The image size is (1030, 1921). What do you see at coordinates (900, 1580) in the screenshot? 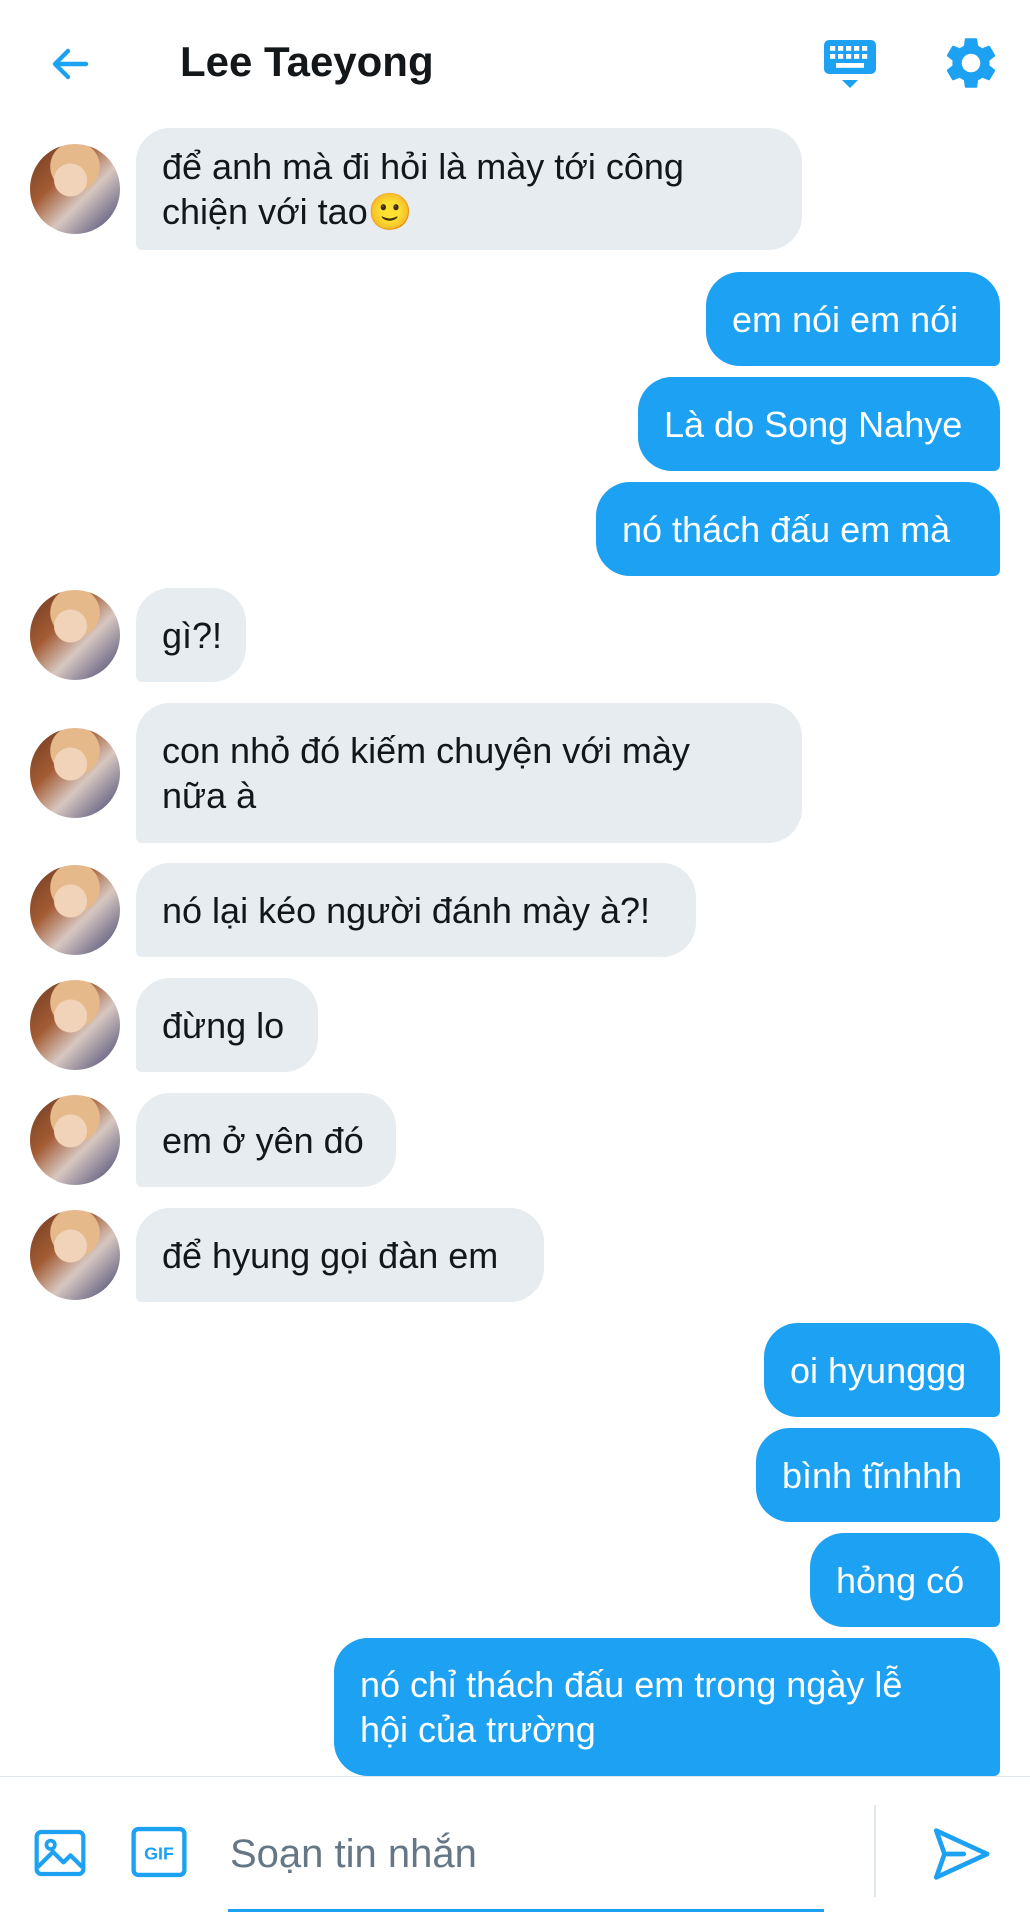
I see `message-text: hỏng có` at bounding box center [900, 1580].